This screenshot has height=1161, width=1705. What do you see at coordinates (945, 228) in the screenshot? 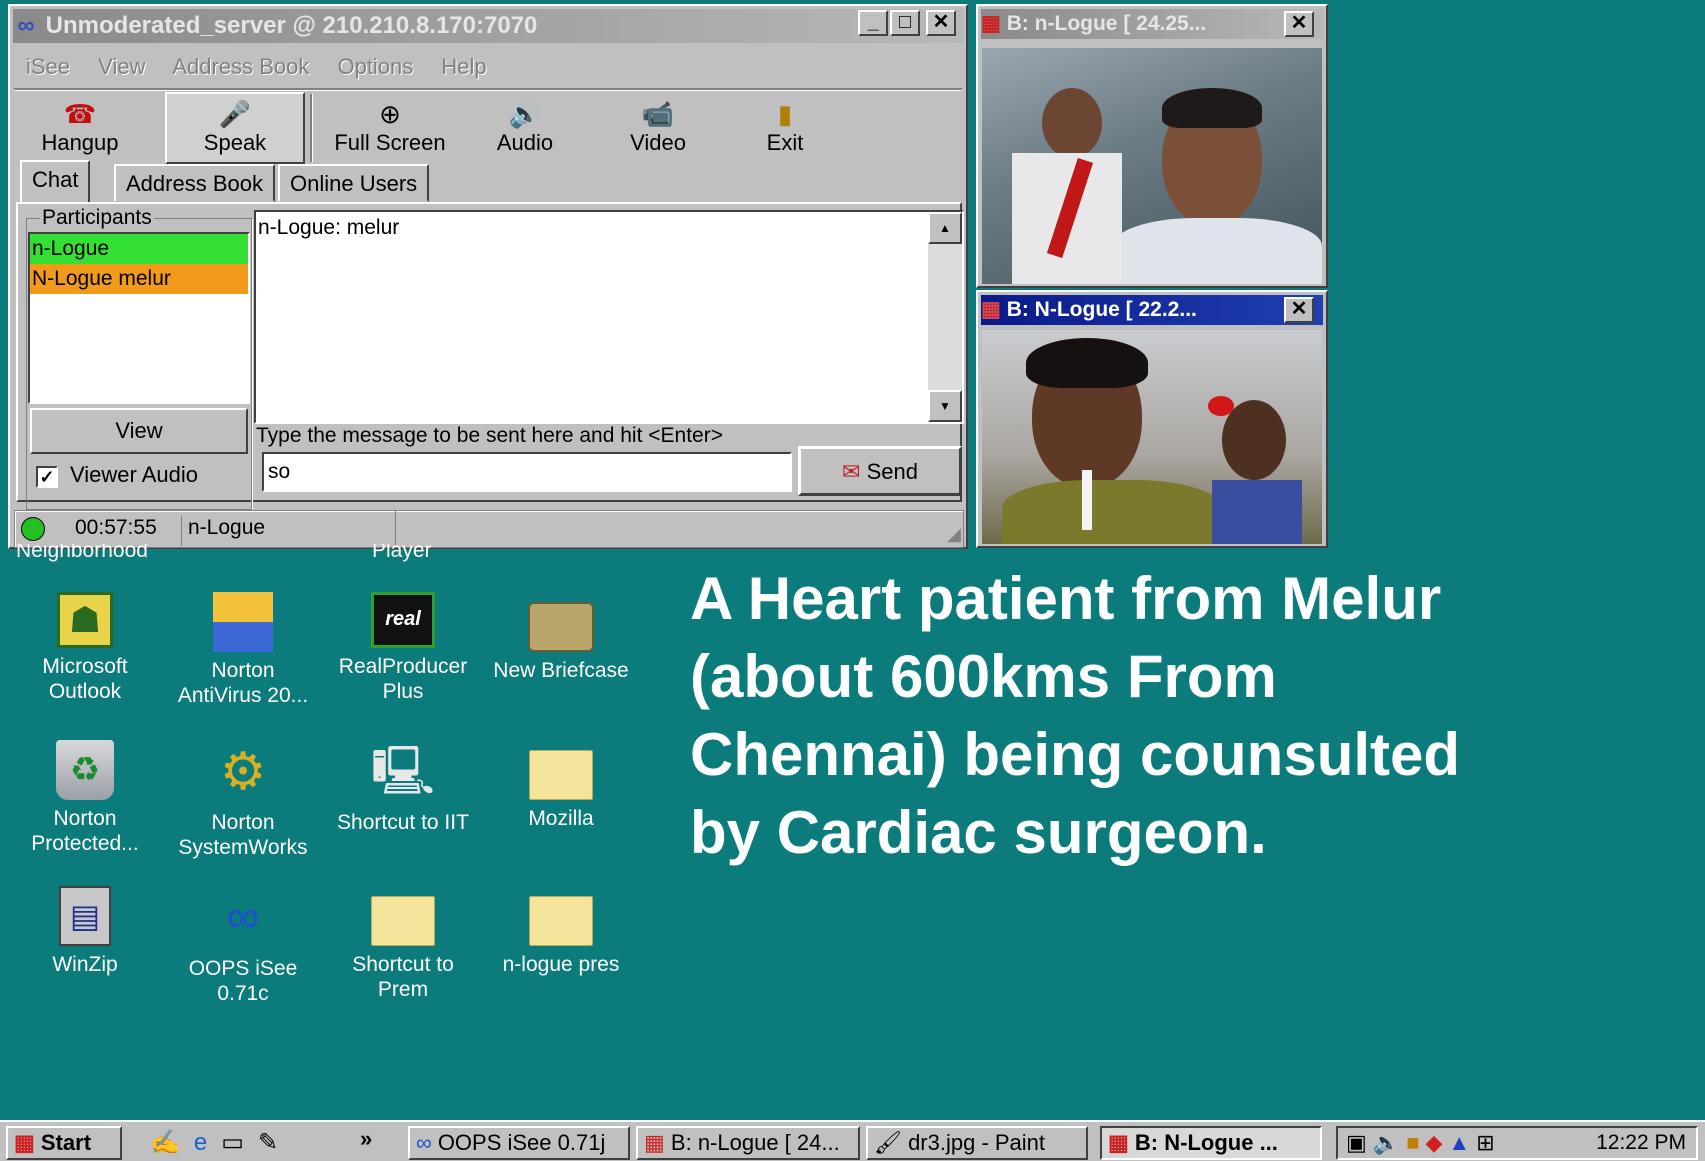
I see `scroll-up-arrow-icon: ▲` at bounding box center [945, 228].